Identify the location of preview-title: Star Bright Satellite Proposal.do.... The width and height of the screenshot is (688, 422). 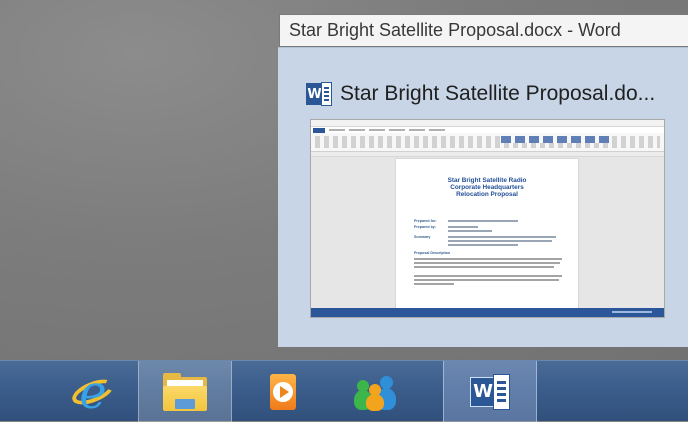
(498, 93).